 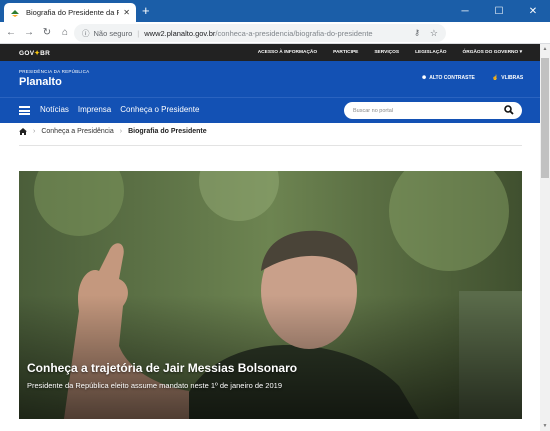 I want to click on home-button: ⌂, so click(x=65, y=32).